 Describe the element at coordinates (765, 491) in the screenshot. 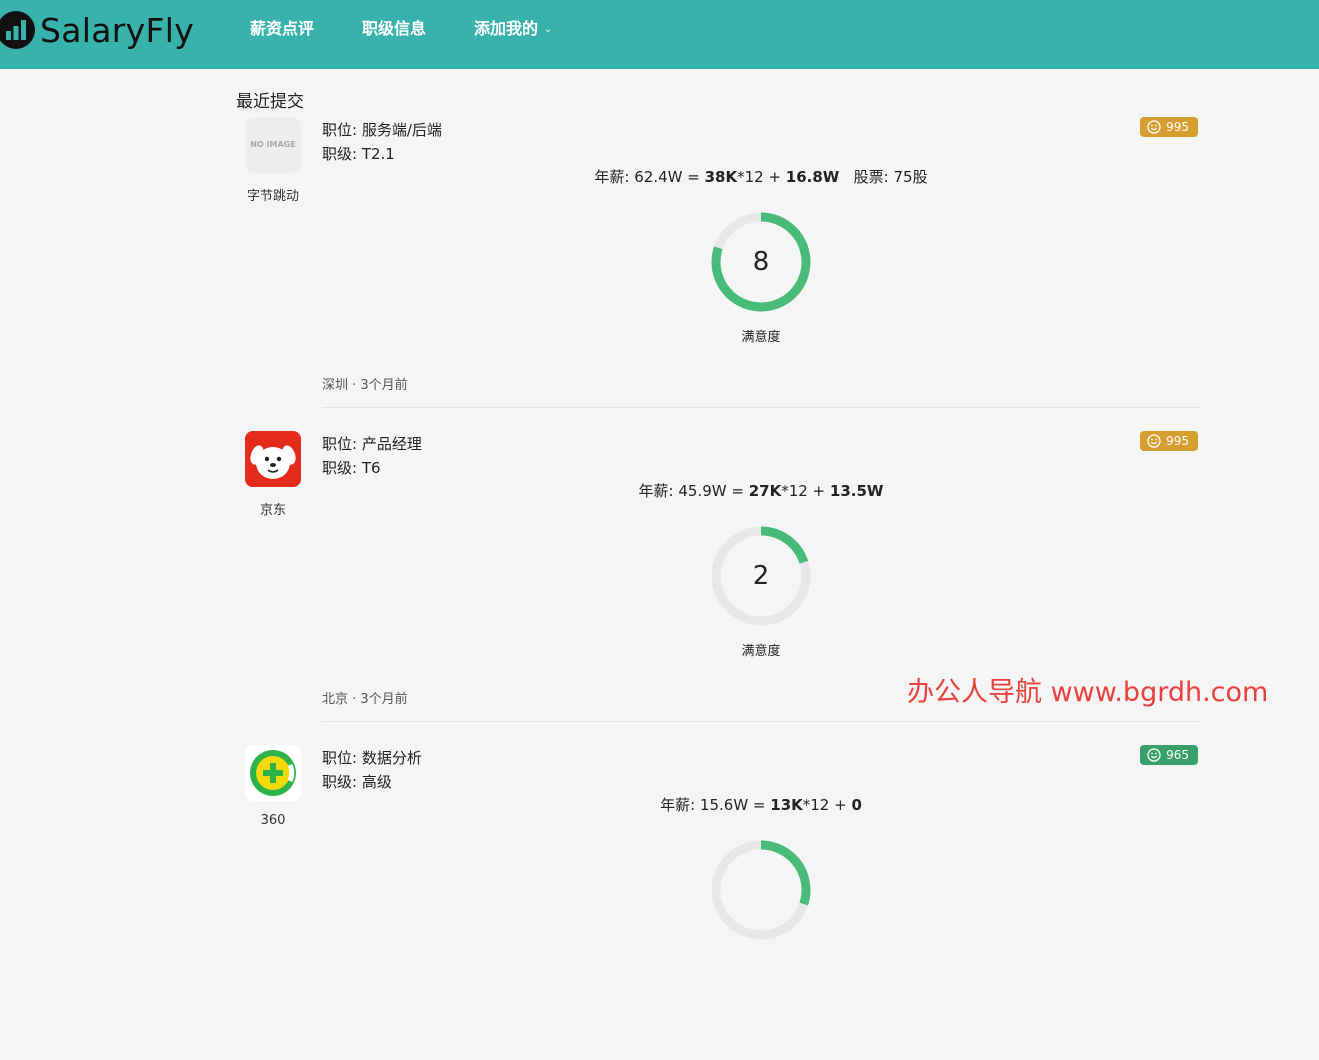

I see `monthly-salary: 27K` at that location.